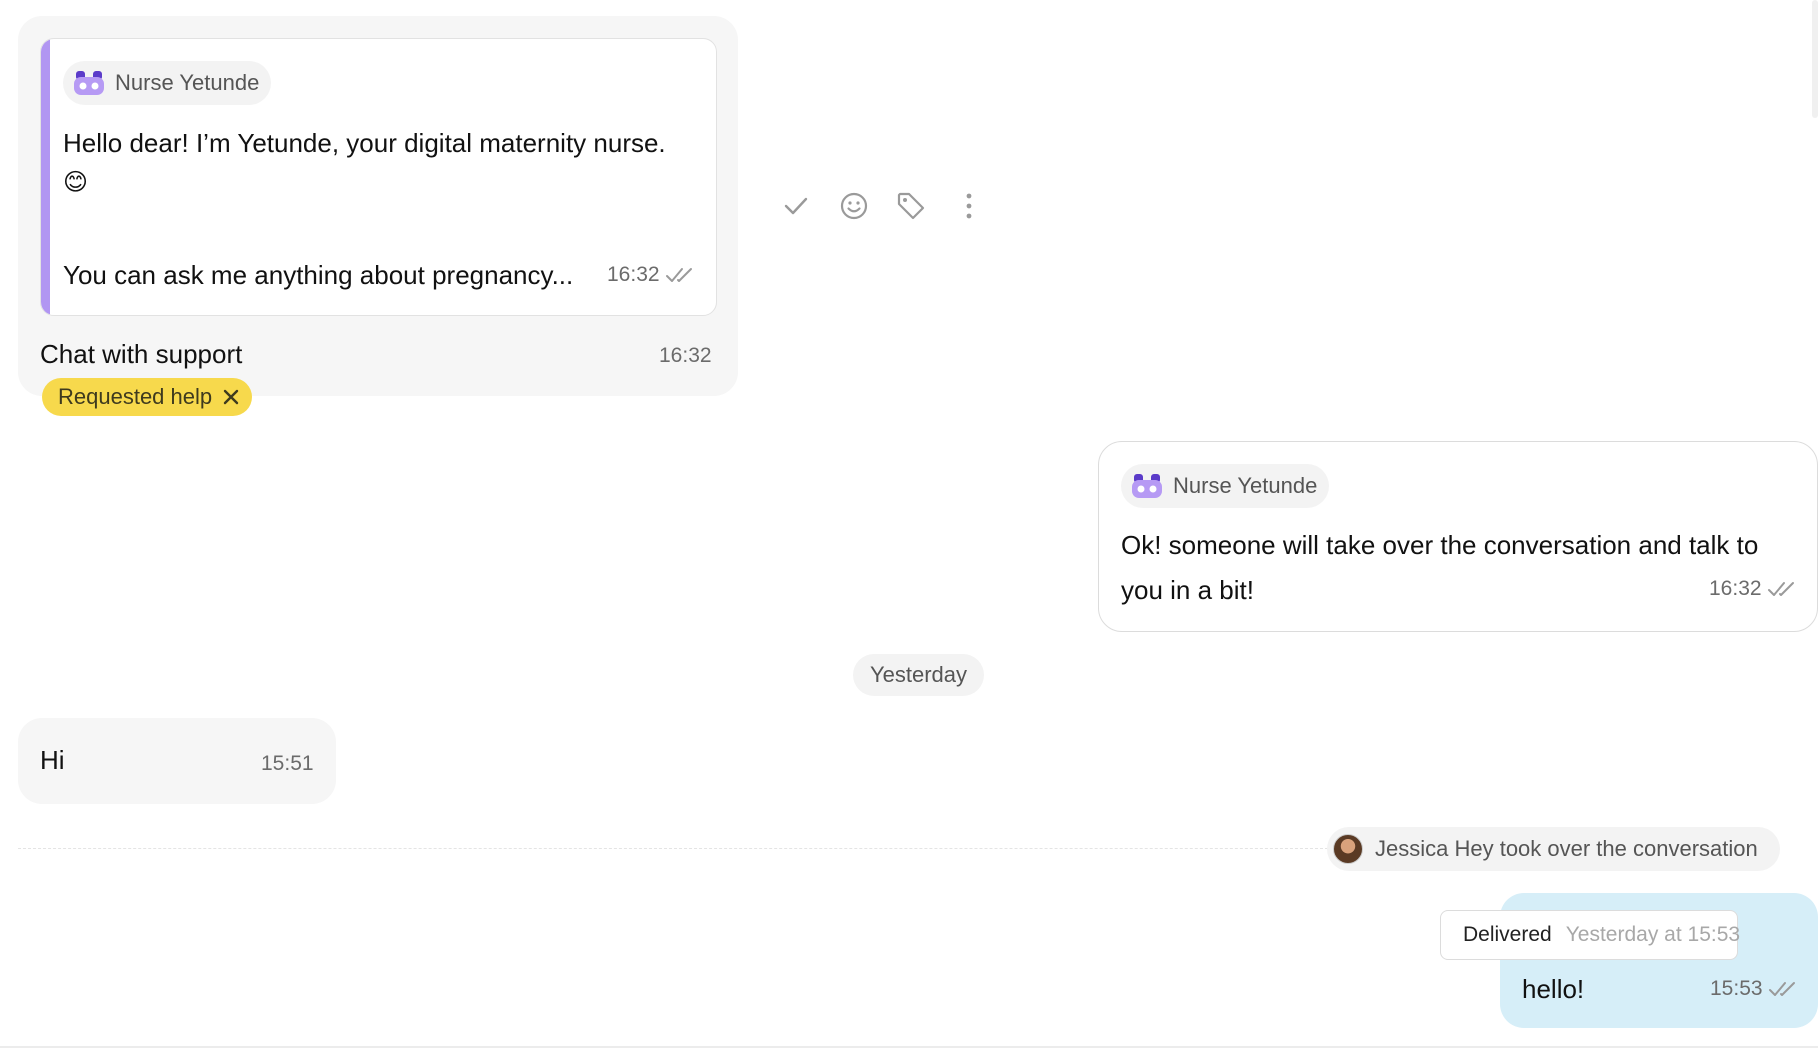 Image resolution: width=1818 pixels, height=1052 pixels. I want to click on delivery-status-tooltip: Delivered Yesterday at 15:53, so click(1590, 935).